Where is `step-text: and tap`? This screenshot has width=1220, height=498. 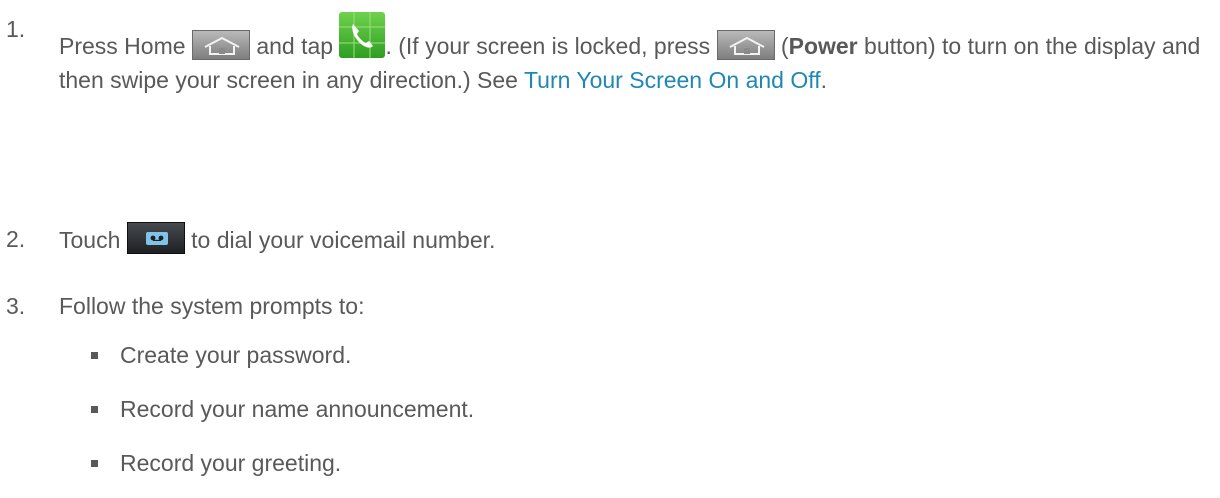 step-text: and tap is located at coordinates (294, 46).